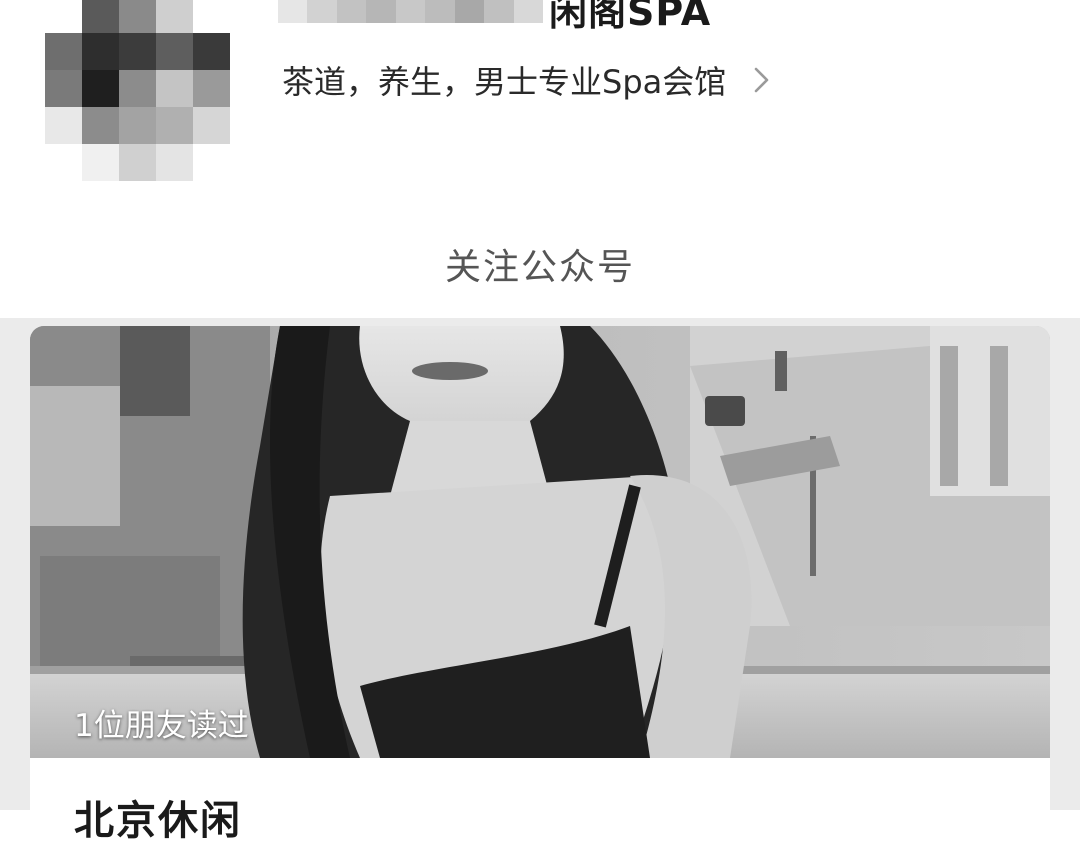  What do you see at coordinates (161, 726) in the screenshot?
I see `friends-read-badge: 1位朋友读过` at bounding box center [161, 726].